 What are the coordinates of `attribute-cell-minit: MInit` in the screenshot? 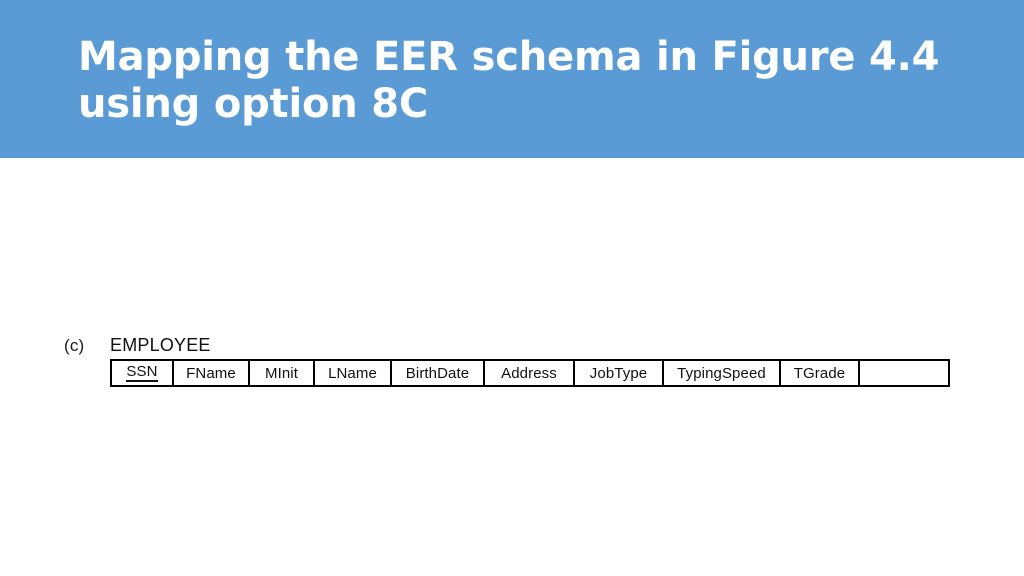 It's located at (282, 373).